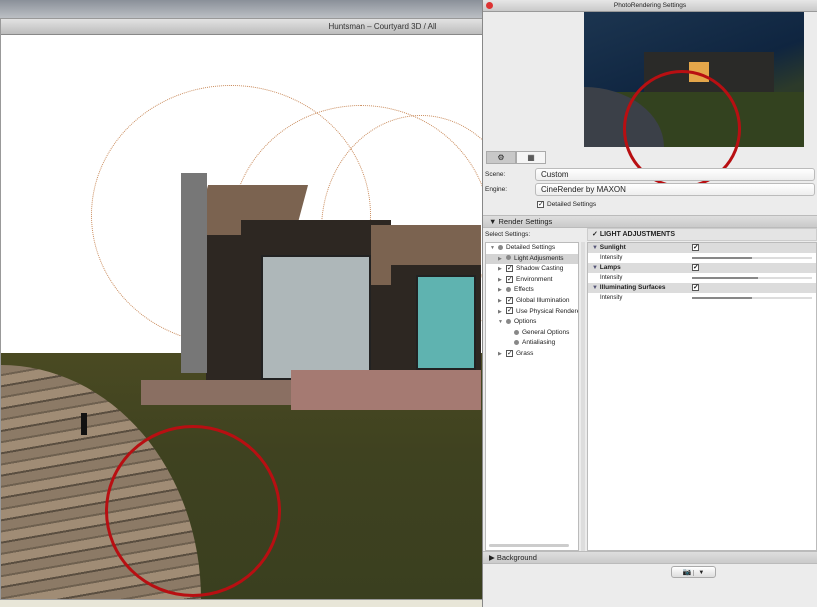 This screenshot has height=607, width=817. I want to click on tree-item: ▼ Detailed Settings, so click(532, 248).